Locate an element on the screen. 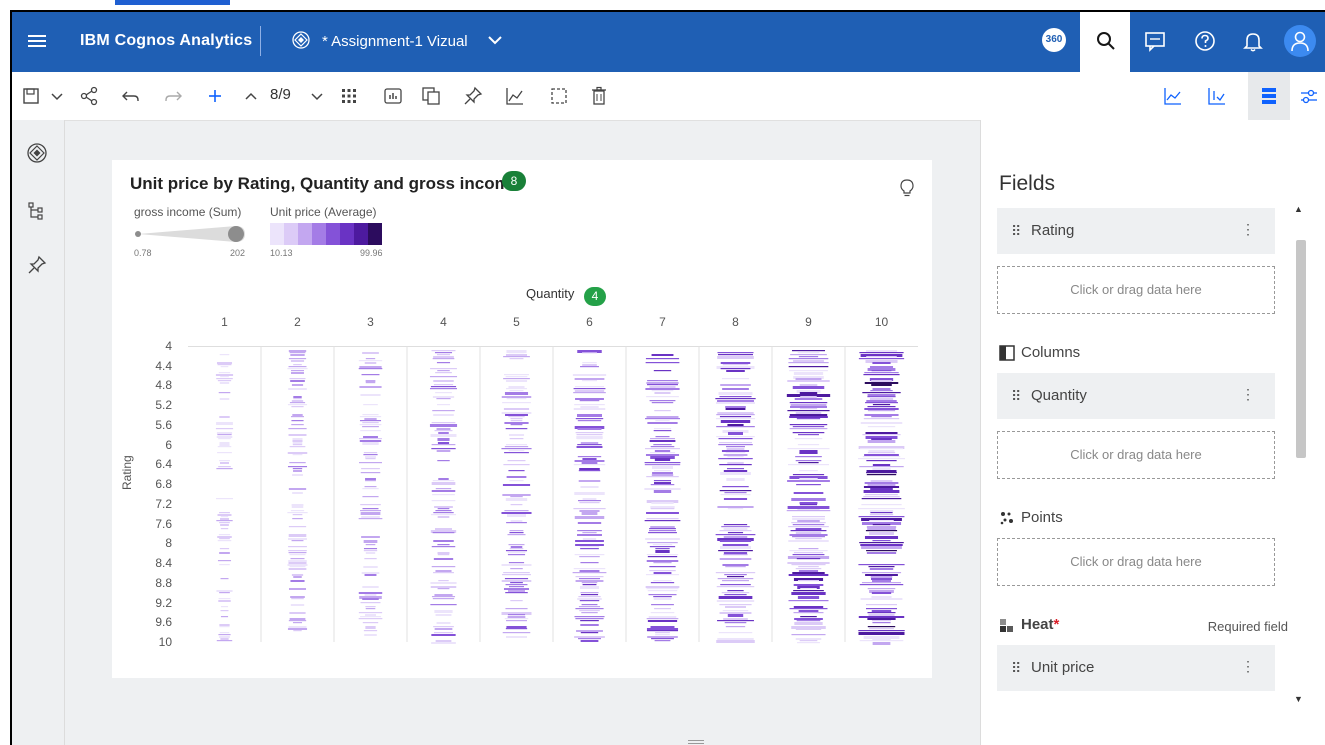 The height and width of the screenshot is (745, 1325). grid-view-icon is located at coordinates (349, 96).